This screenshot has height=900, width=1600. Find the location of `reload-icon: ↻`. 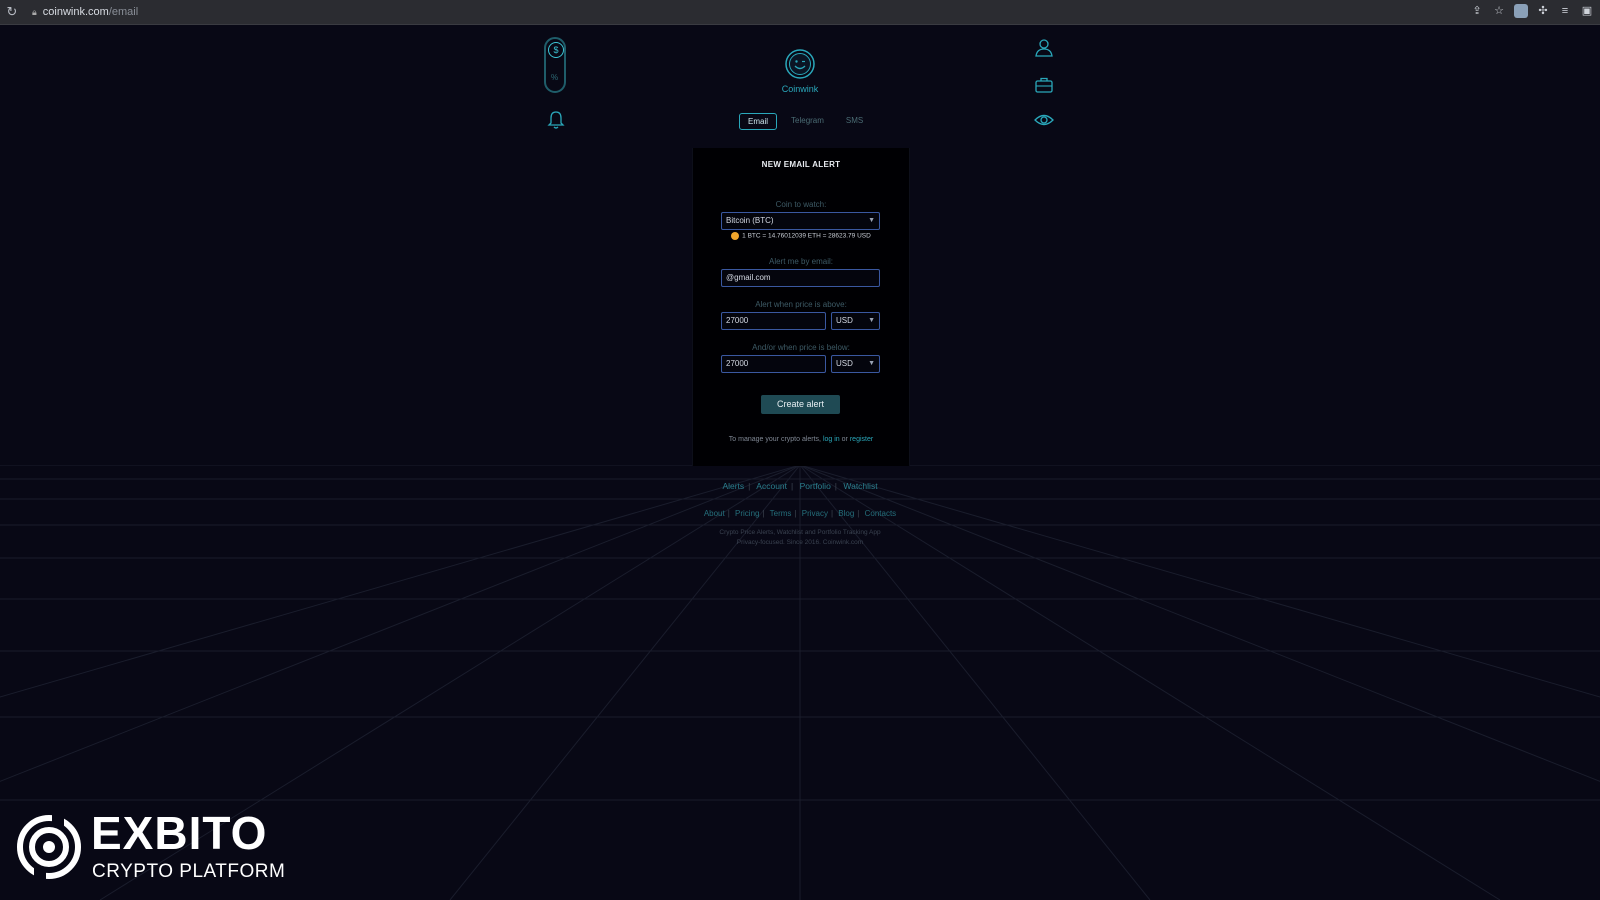

reload-icon: ↻ is located at coordinates (12, 12).